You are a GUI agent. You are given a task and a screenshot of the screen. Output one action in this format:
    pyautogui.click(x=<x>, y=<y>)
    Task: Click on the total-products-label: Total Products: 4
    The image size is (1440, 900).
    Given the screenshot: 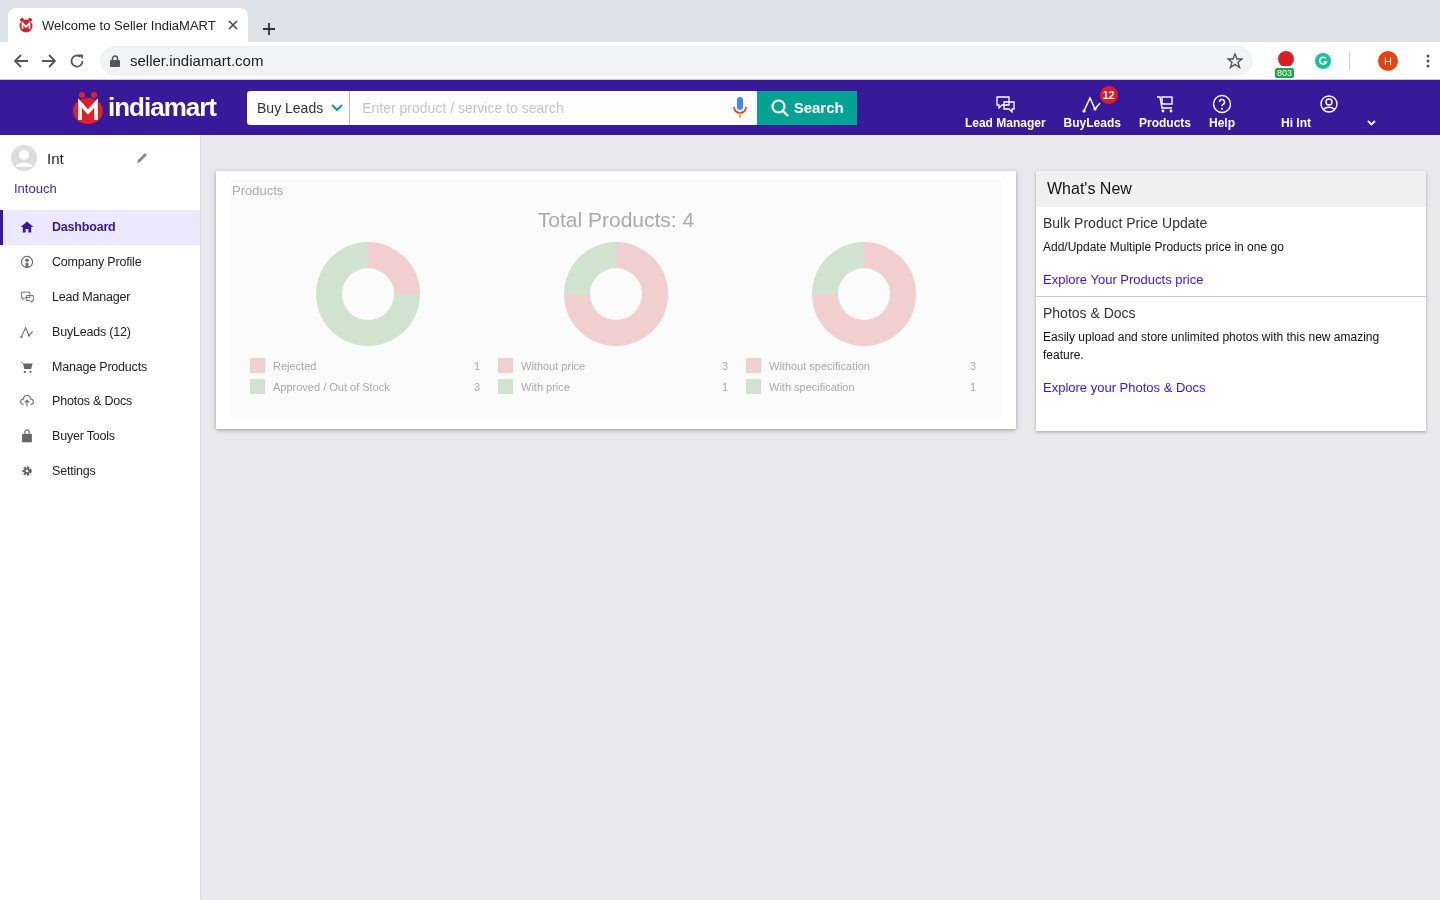 What is the action you would take?
    pyautogui.click(x=616, y=220)
    